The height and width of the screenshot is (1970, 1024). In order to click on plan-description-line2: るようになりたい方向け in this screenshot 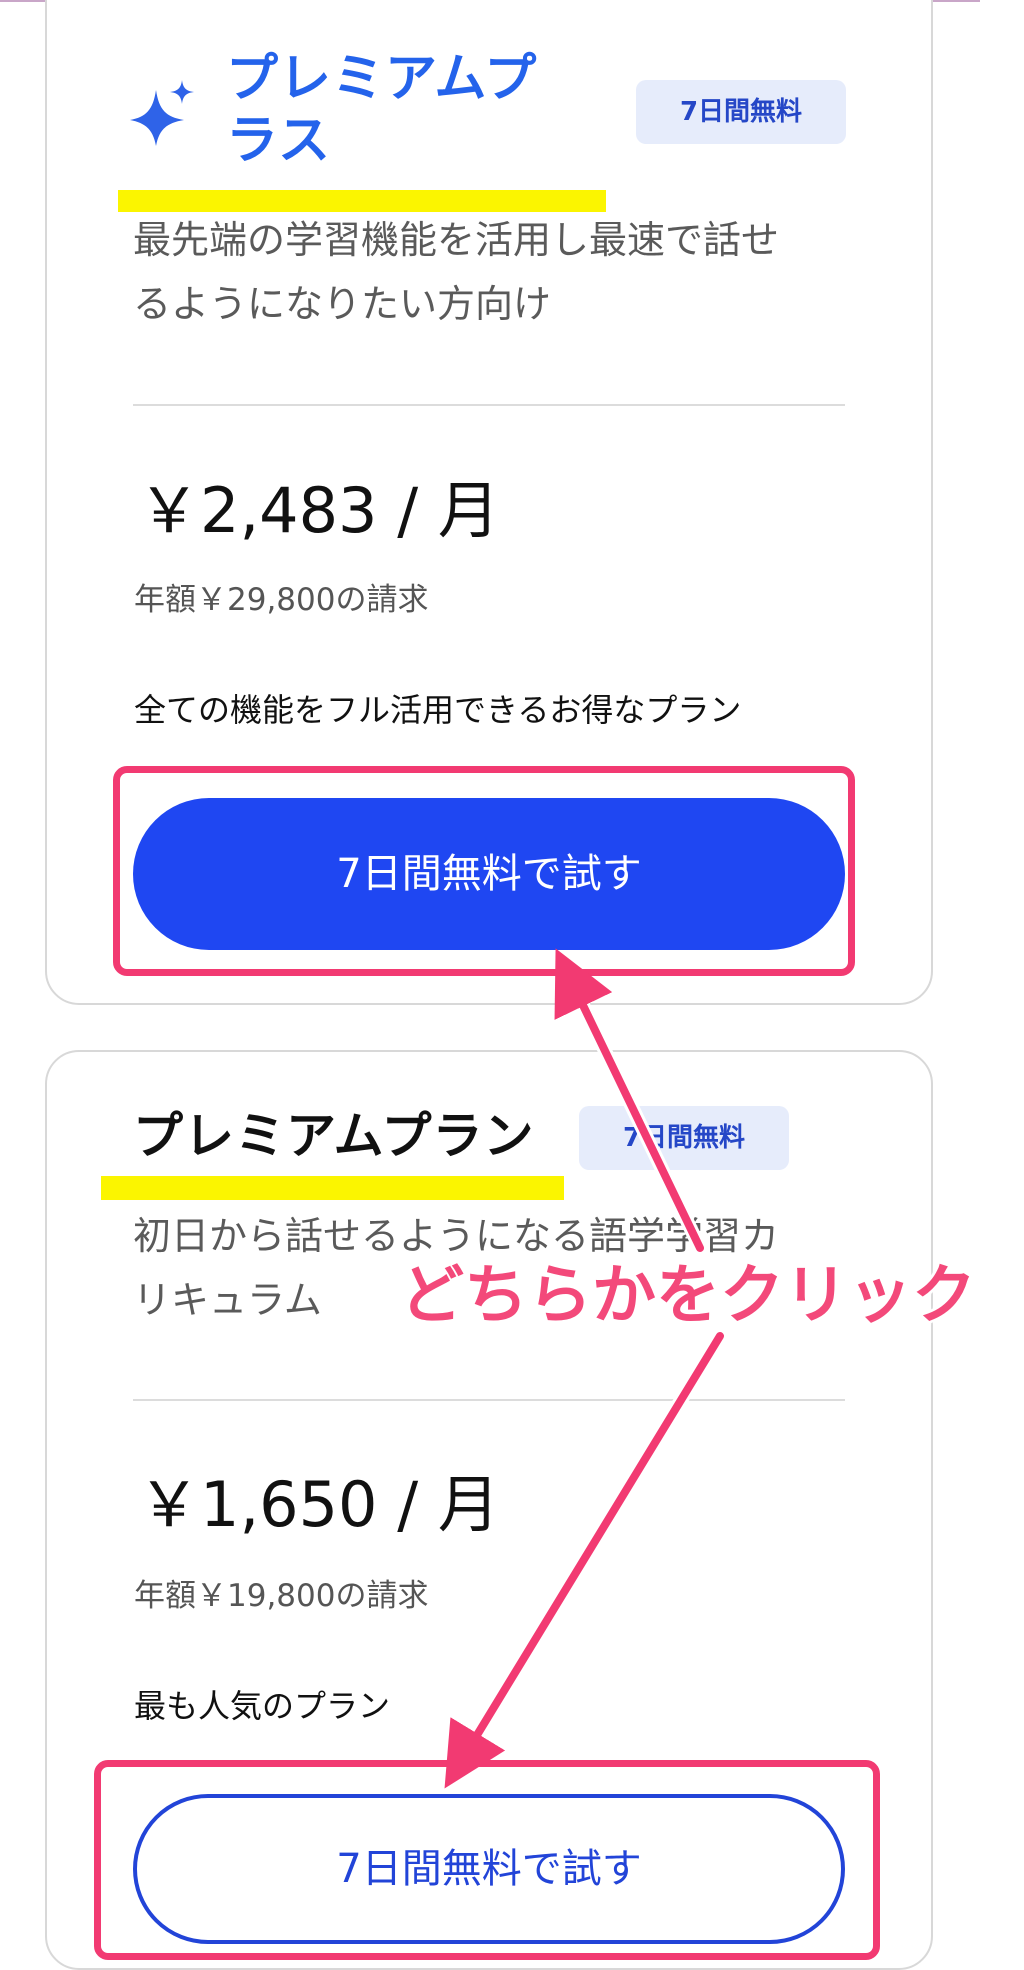, I will do `click(342, 304)`.